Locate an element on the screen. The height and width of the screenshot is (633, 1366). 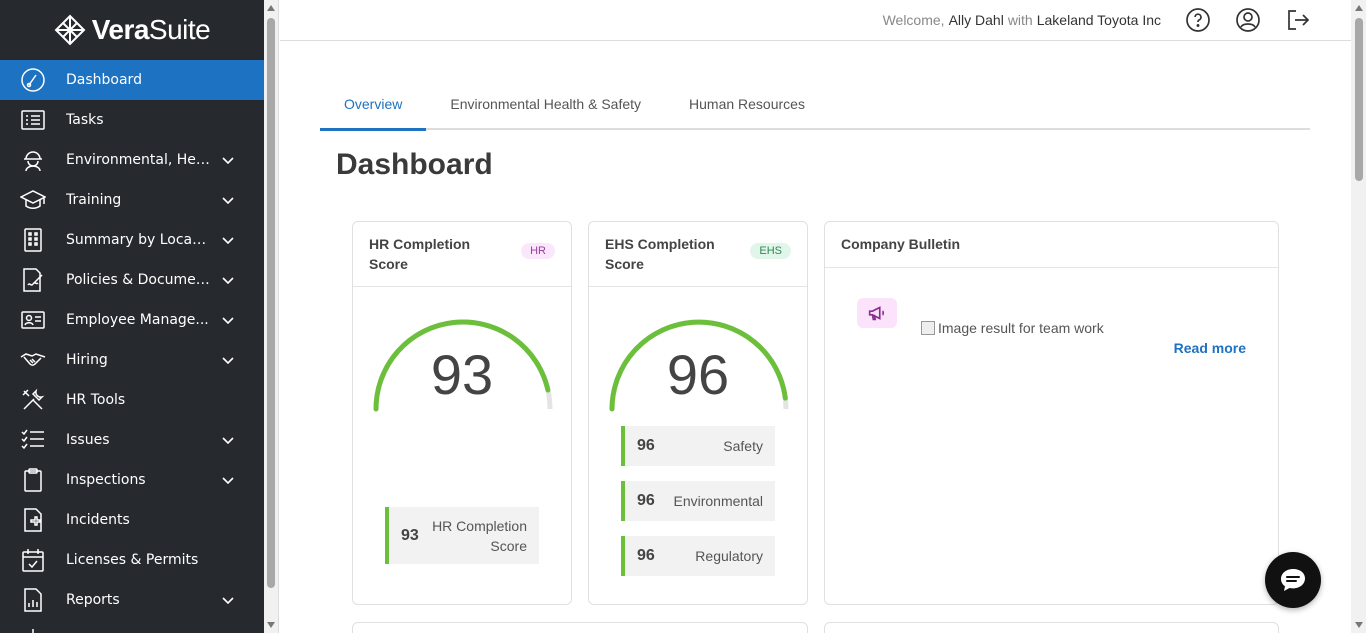
sidebar-item-inspections: Inspections is located at coordinates (132, 480).